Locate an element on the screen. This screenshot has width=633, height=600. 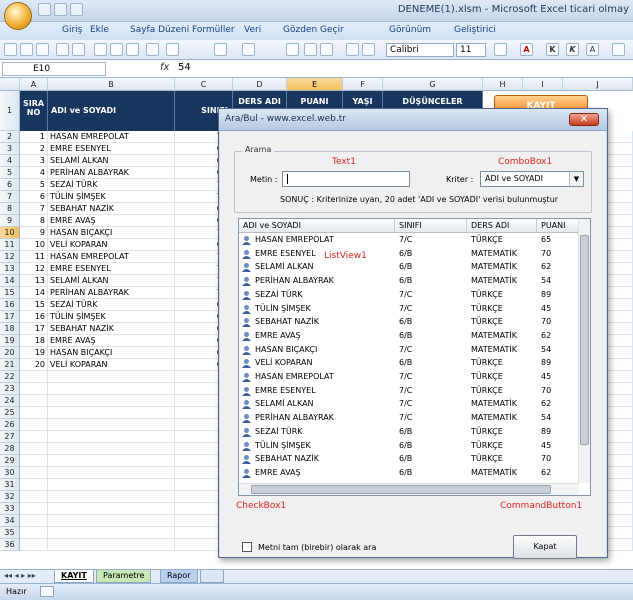
chevron-down-icon: ▼ is located at coordinates (576, 179).